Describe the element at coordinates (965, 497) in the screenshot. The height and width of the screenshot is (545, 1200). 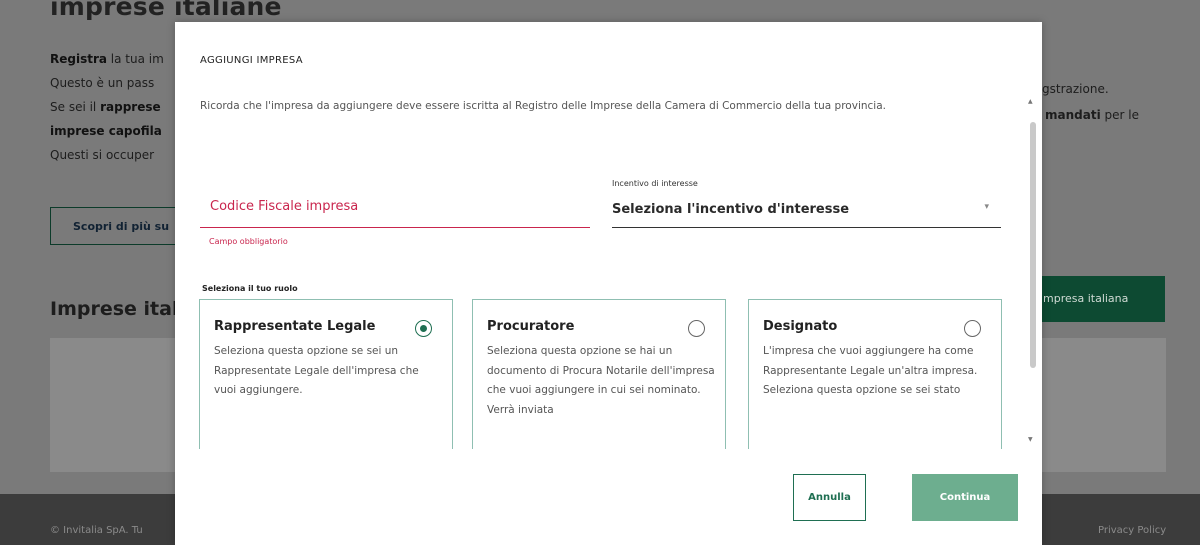
I see `continue-button: Continua` at that location.